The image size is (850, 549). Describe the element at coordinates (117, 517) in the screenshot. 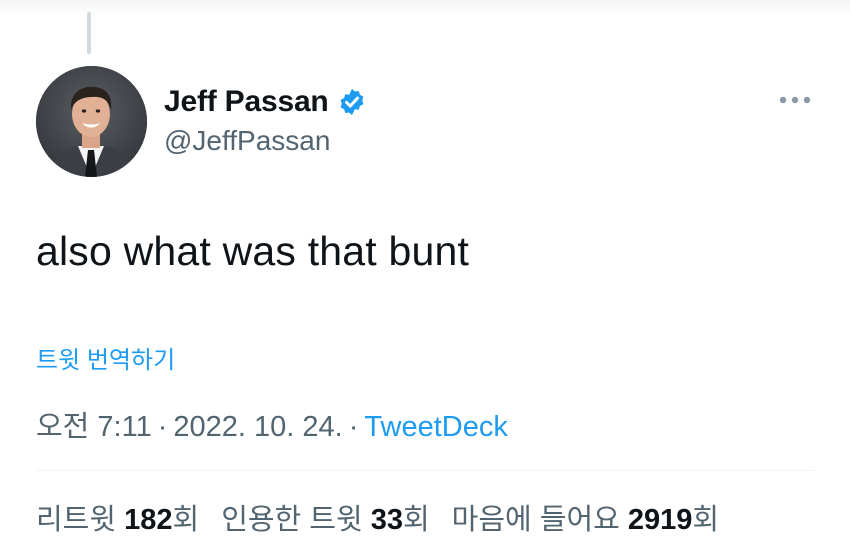

I see `retweet-count: 리트윗 182회` at that location.